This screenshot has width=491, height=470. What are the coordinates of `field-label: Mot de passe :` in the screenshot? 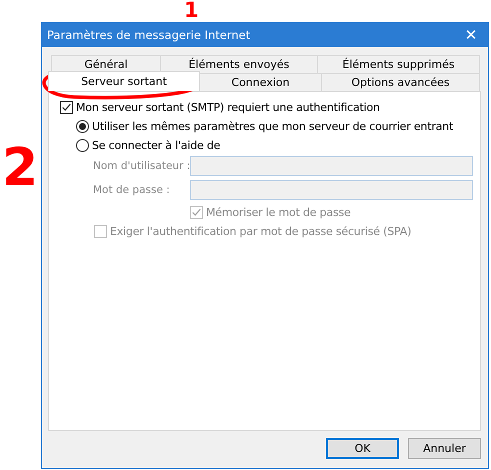 It's located at (132, 190).